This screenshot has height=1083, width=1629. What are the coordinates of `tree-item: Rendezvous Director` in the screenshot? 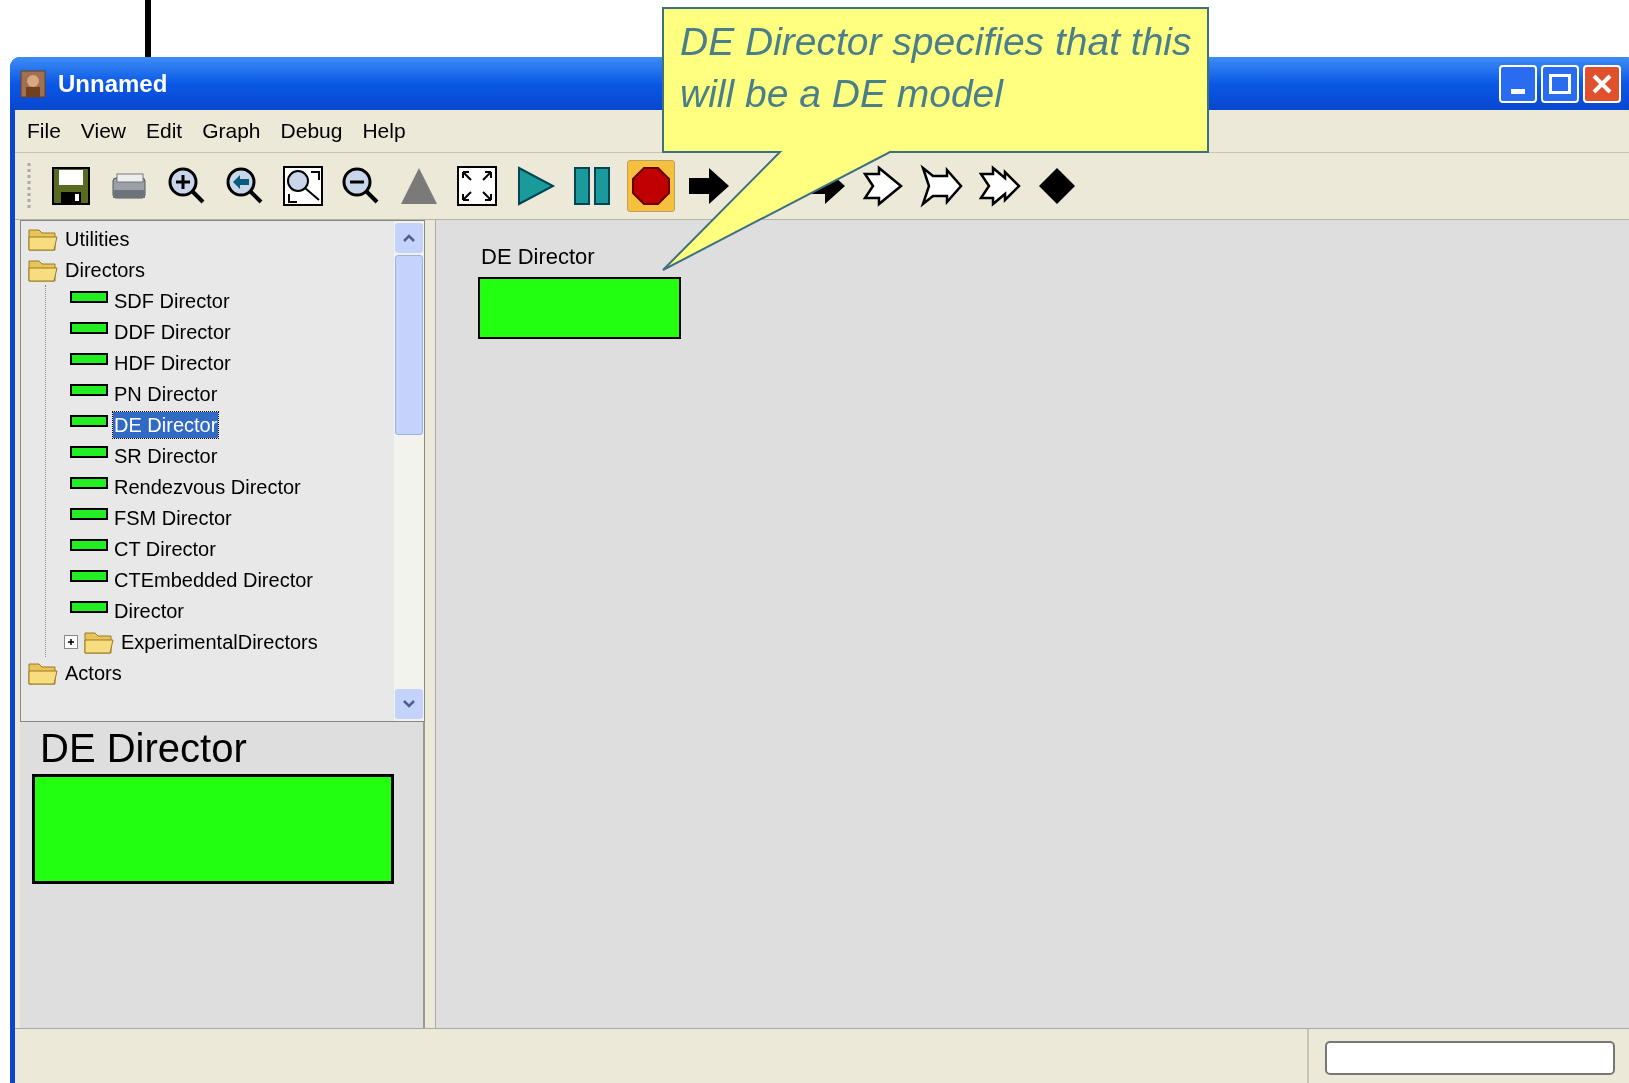 It's located at (207, 486).